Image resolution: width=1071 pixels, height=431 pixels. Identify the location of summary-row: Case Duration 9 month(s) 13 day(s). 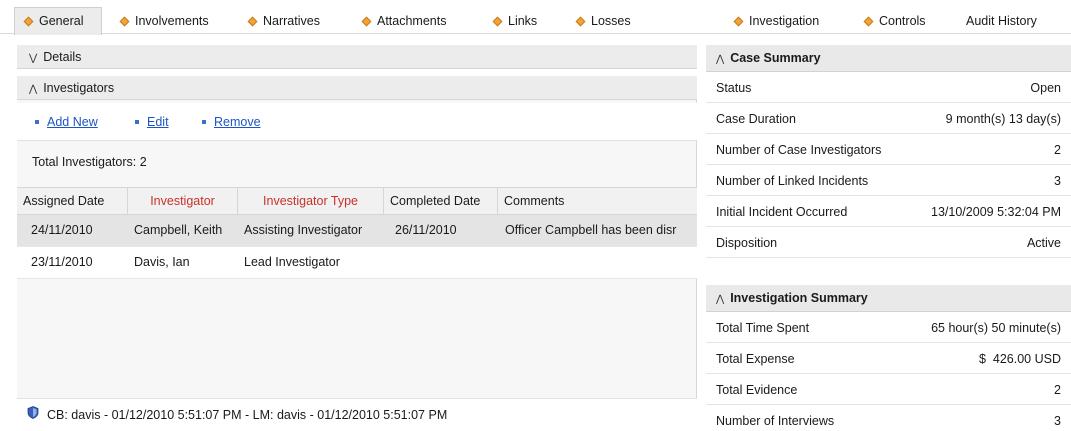
(888, 119).